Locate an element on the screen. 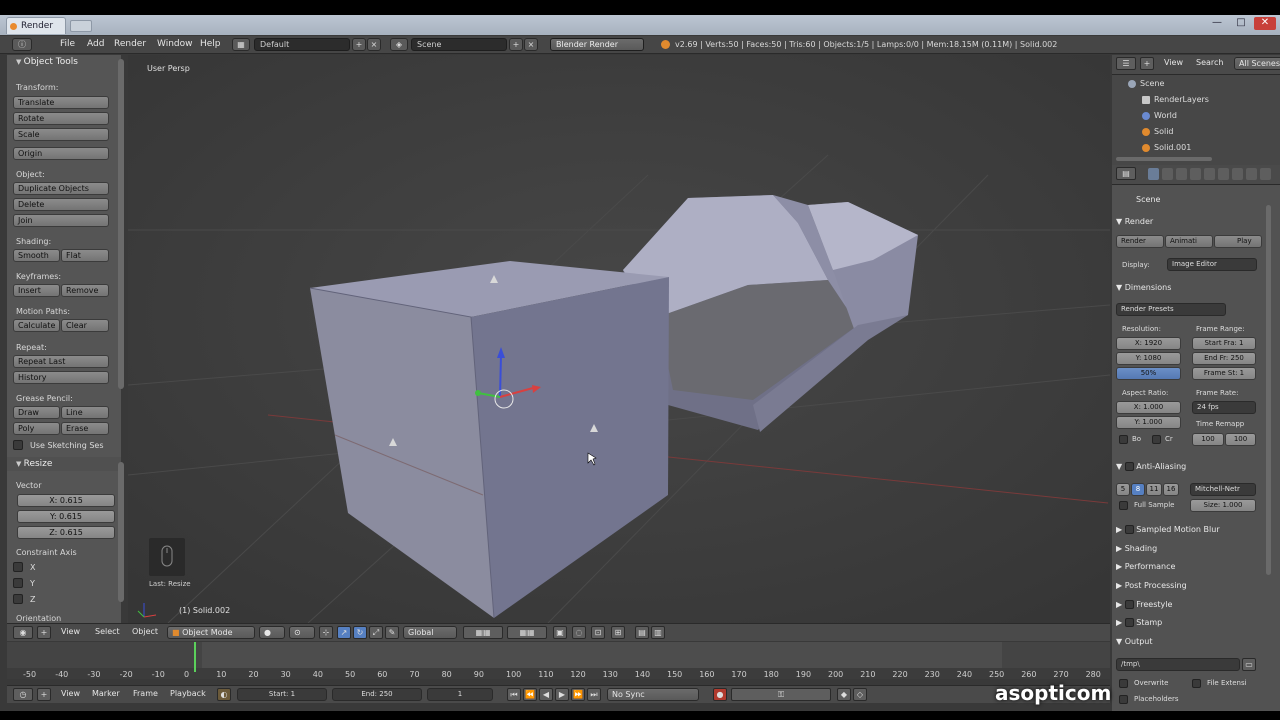 The image size is (1280, 720). constraint-z-checkbox is located at coordinates (18, 599).